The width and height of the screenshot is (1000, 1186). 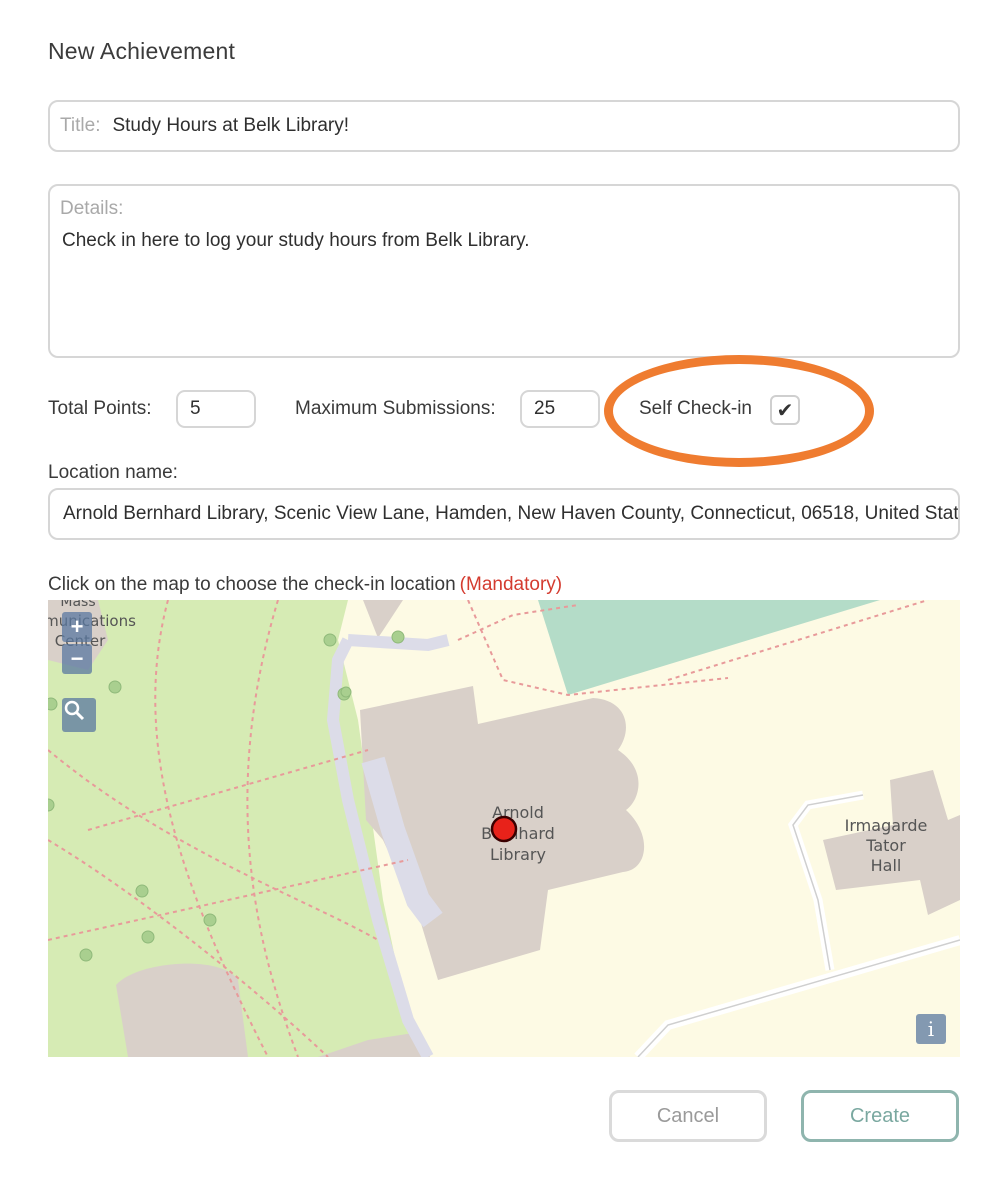 I want to click on page-title: New Achievement, so click(x=142, y=51).